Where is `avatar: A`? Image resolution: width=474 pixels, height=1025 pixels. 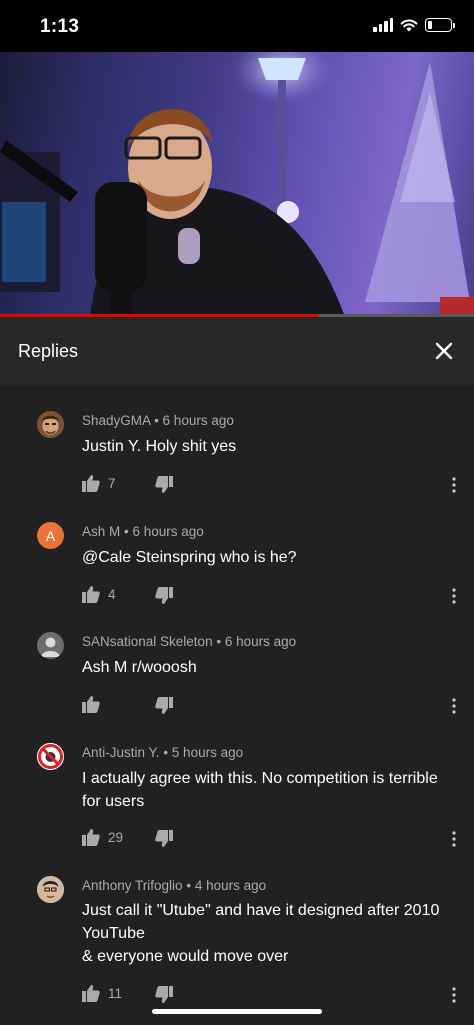
avatar: A is located at coordinates (50, 535).